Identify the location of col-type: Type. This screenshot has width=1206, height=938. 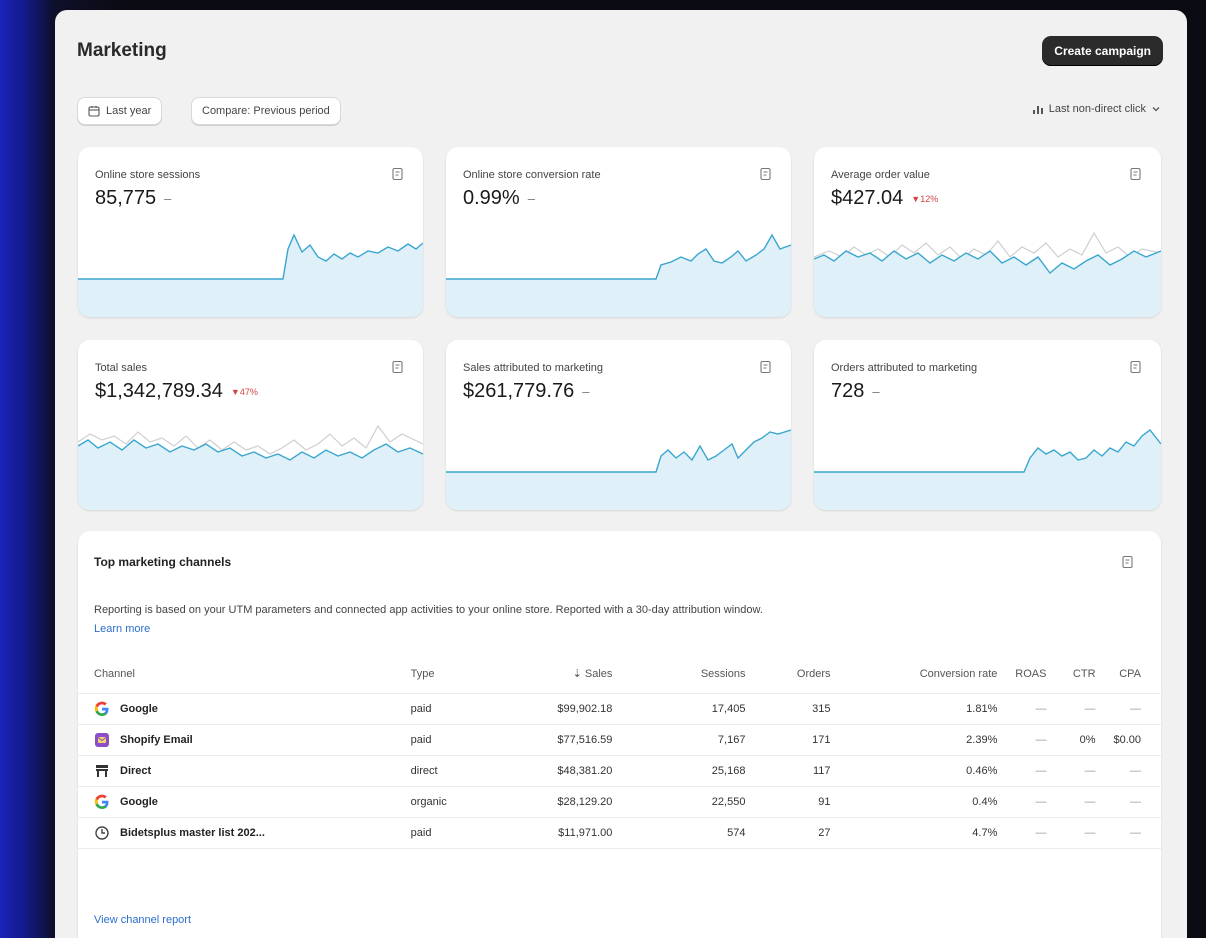
(457, 674).